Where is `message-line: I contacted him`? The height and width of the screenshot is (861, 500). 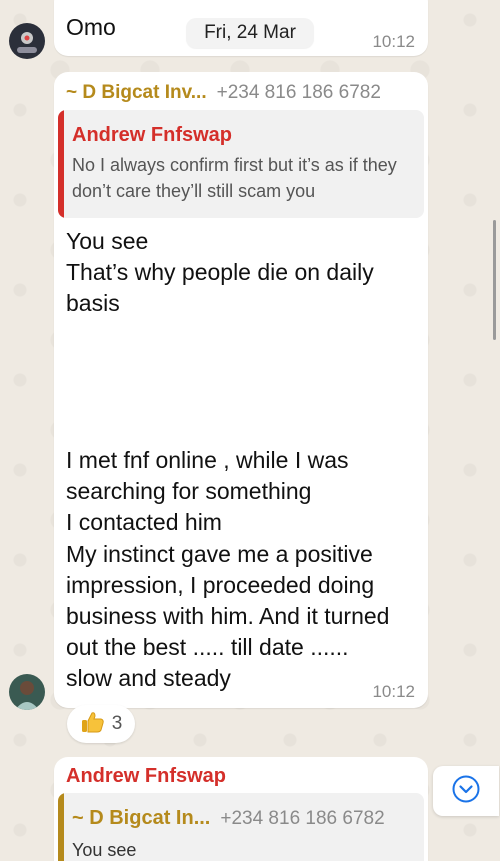
message-line: I contacted him is located at coordinates (144, 522).